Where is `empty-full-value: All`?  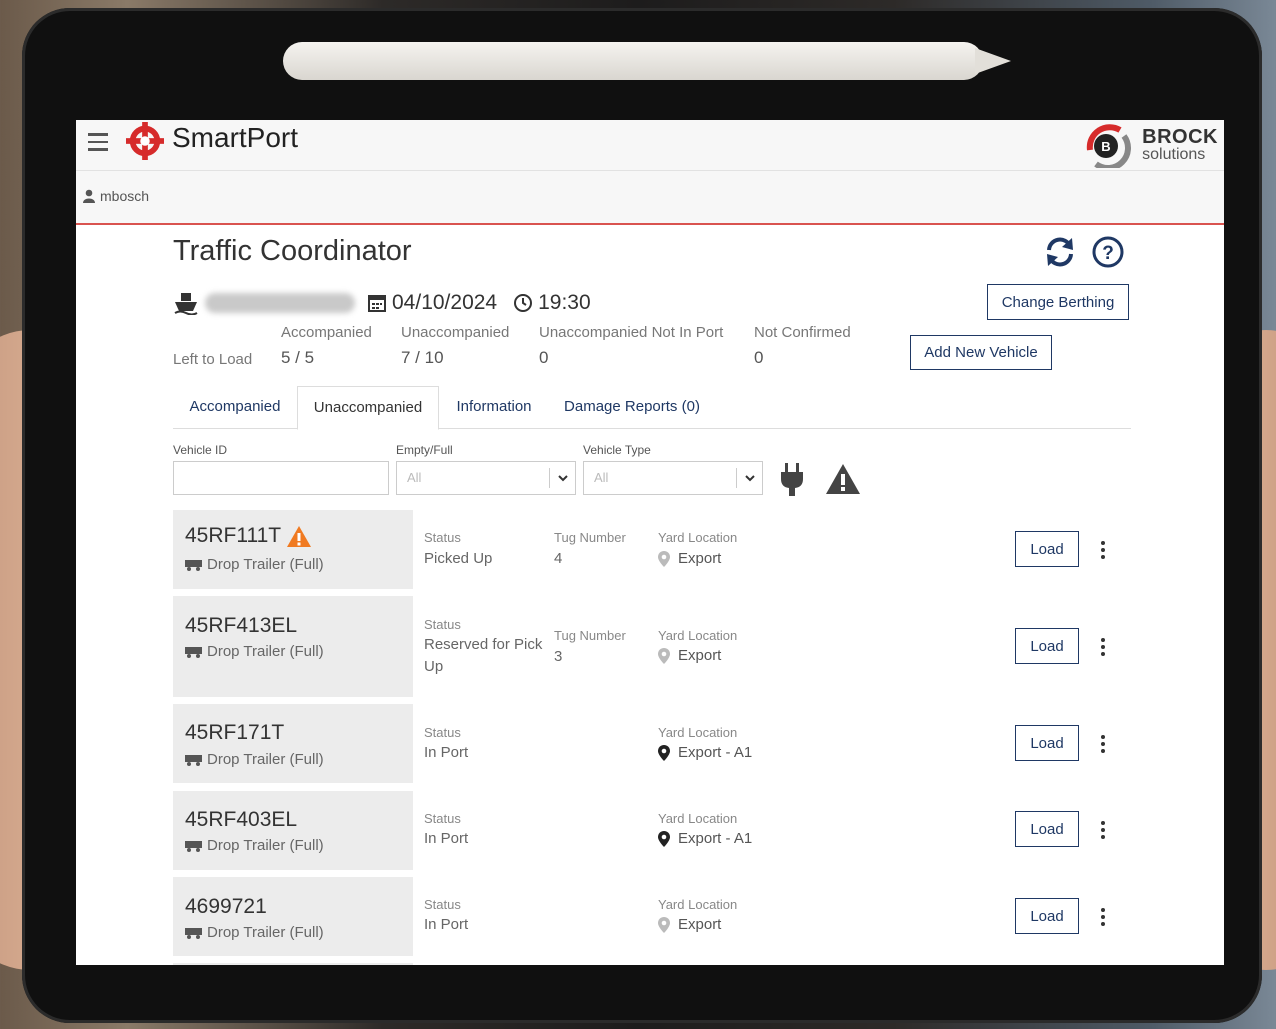
empty-full-value: All is located at coordinates (414, 477).